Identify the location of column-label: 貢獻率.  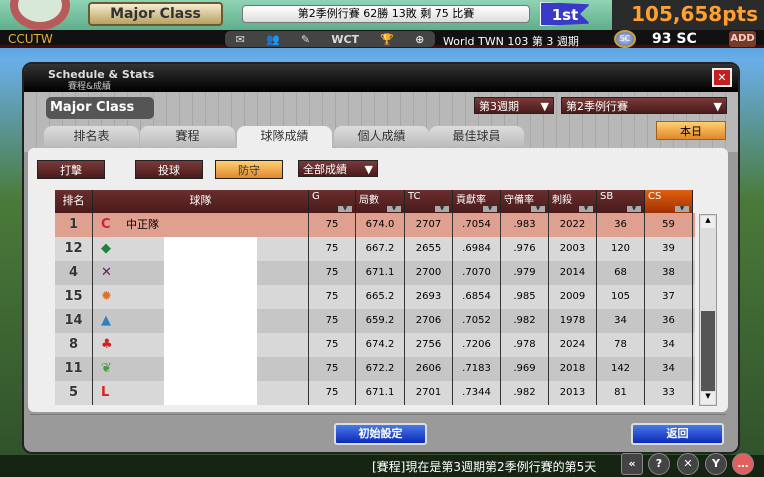
(471, 200).